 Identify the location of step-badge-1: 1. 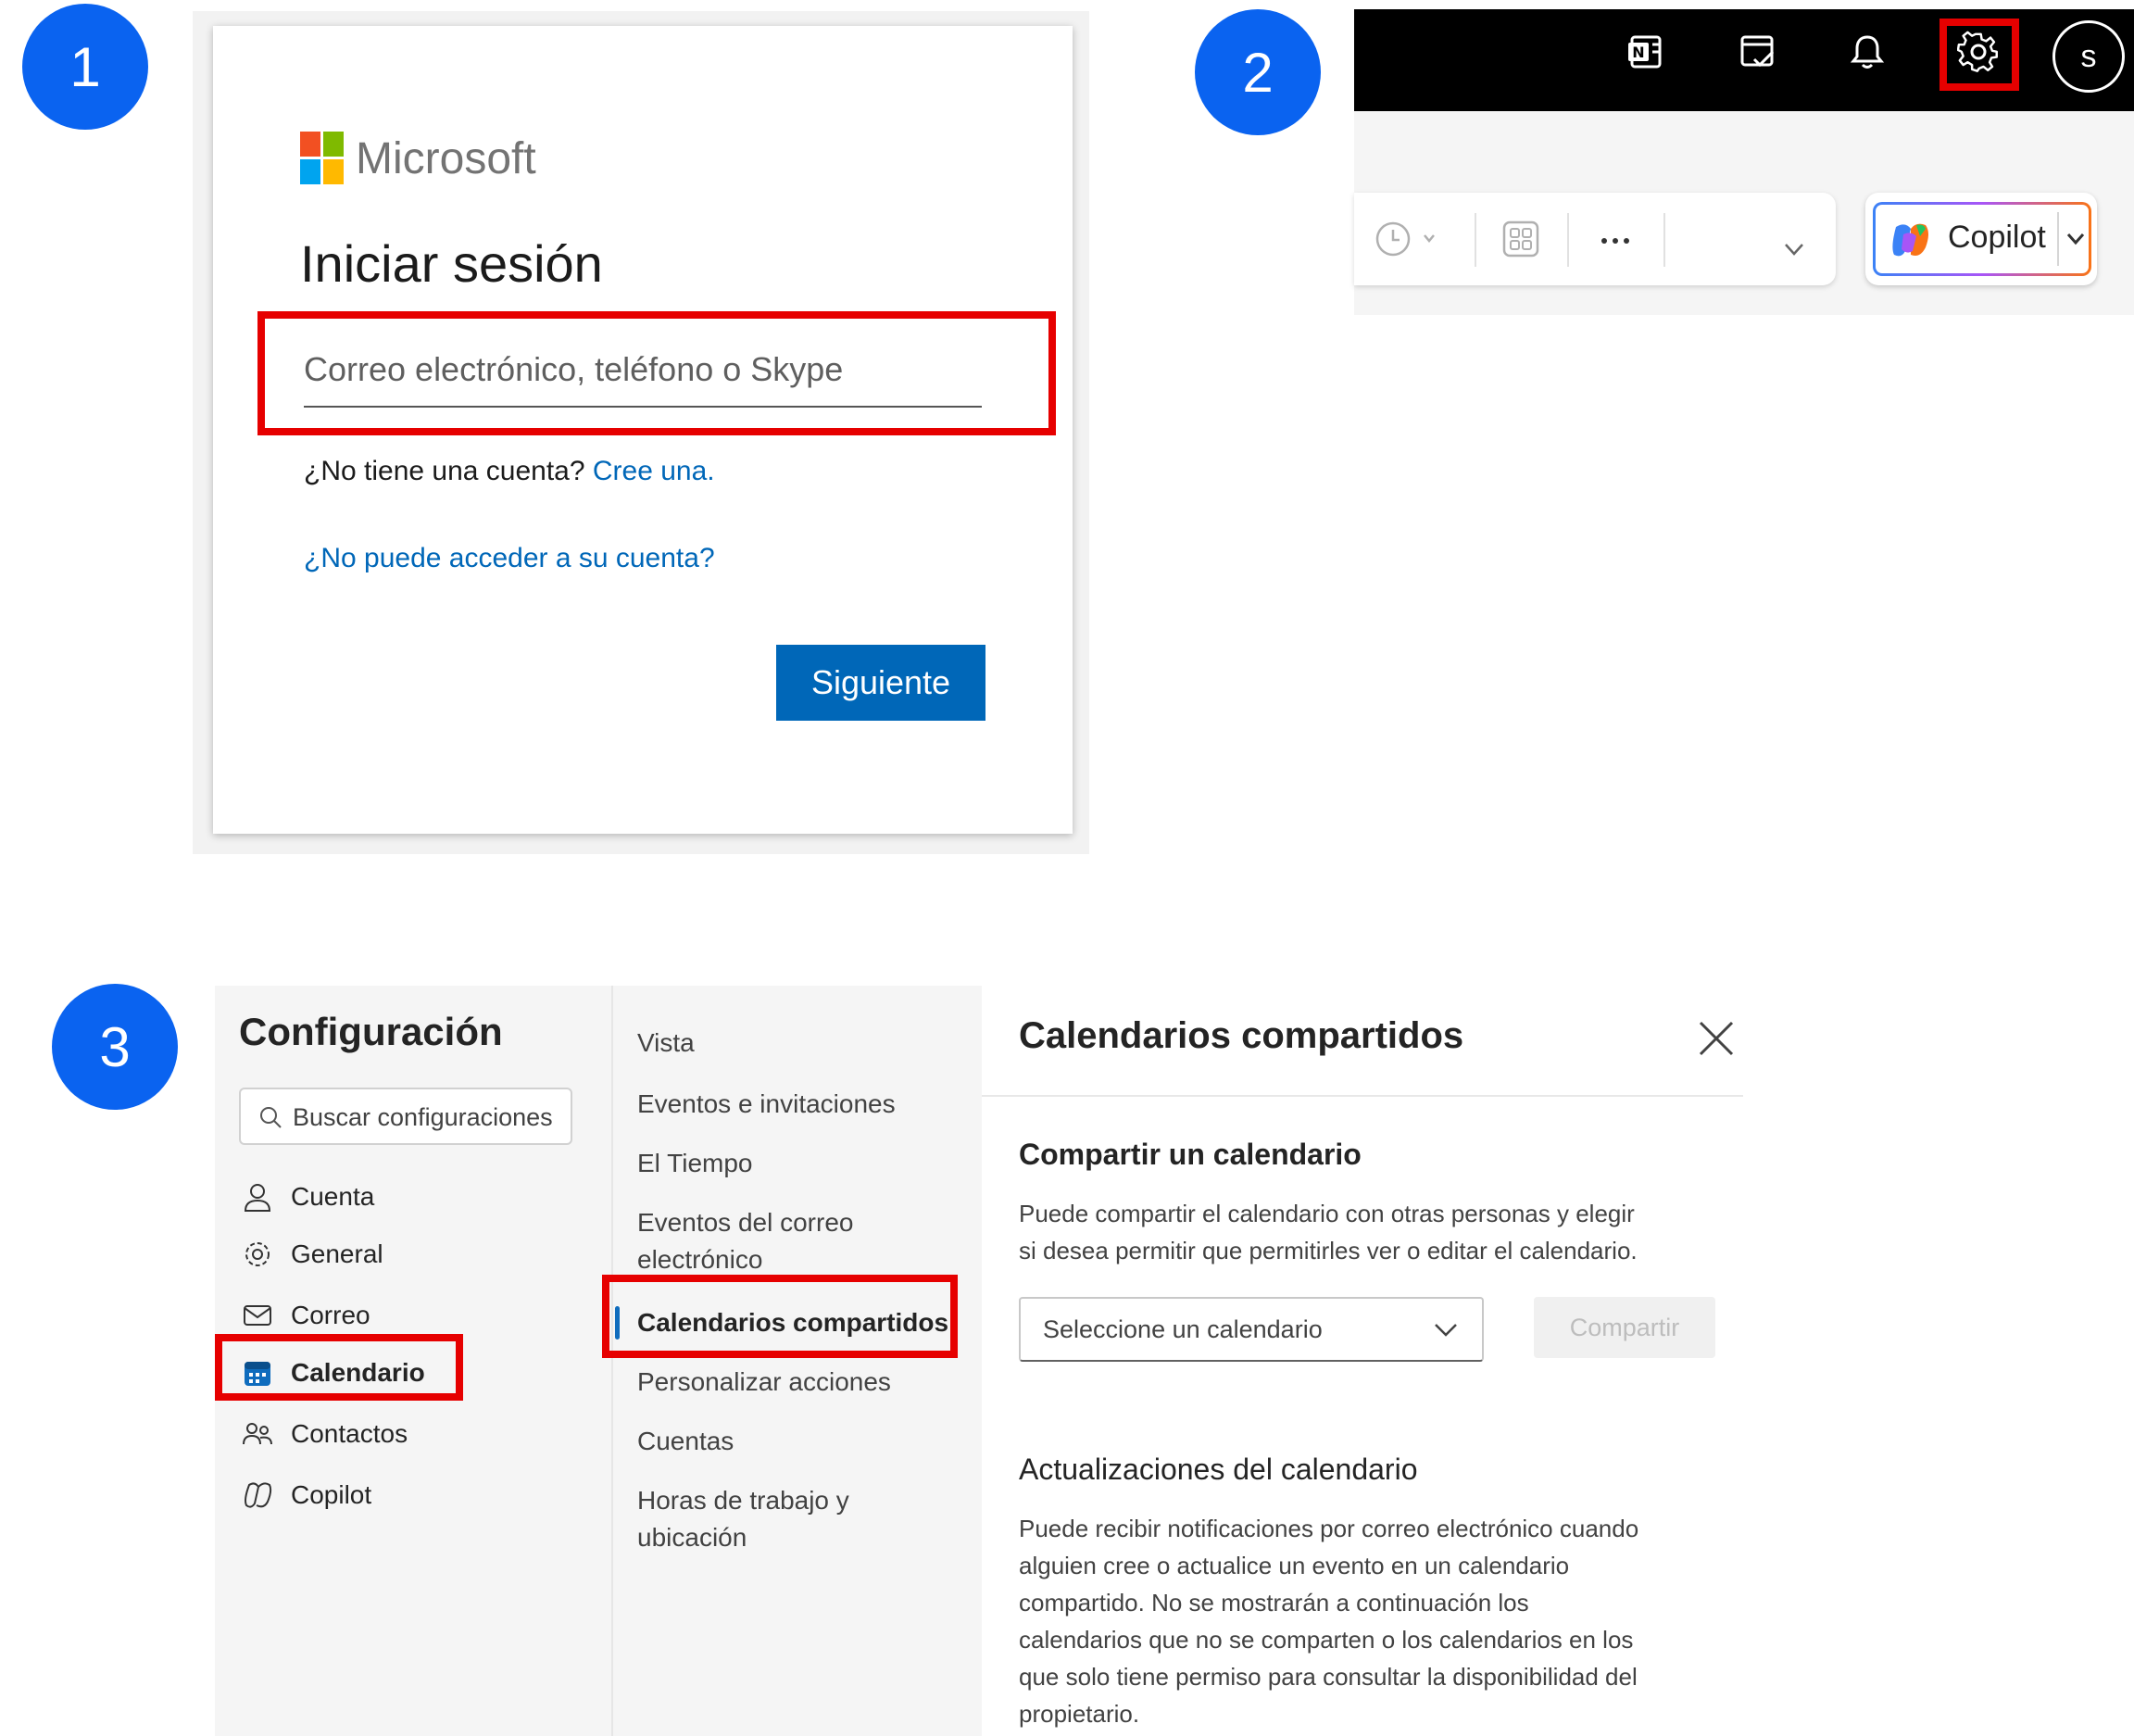
(85, 67).